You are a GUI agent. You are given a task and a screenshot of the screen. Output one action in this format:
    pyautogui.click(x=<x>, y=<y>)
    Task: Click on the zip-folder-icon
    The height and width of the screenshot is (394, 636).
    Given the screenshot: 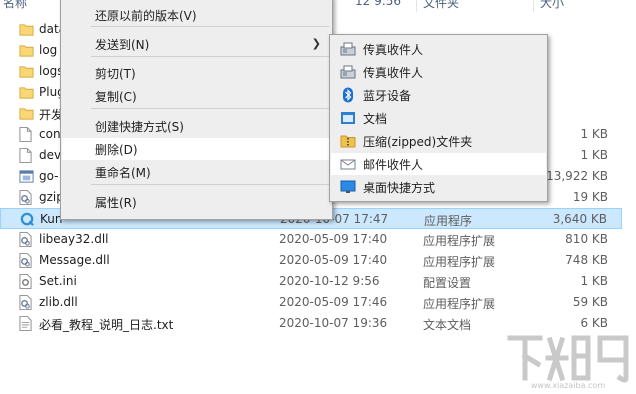 What is the action you would take?
    pyautogui.click(x=348, y=141)
    